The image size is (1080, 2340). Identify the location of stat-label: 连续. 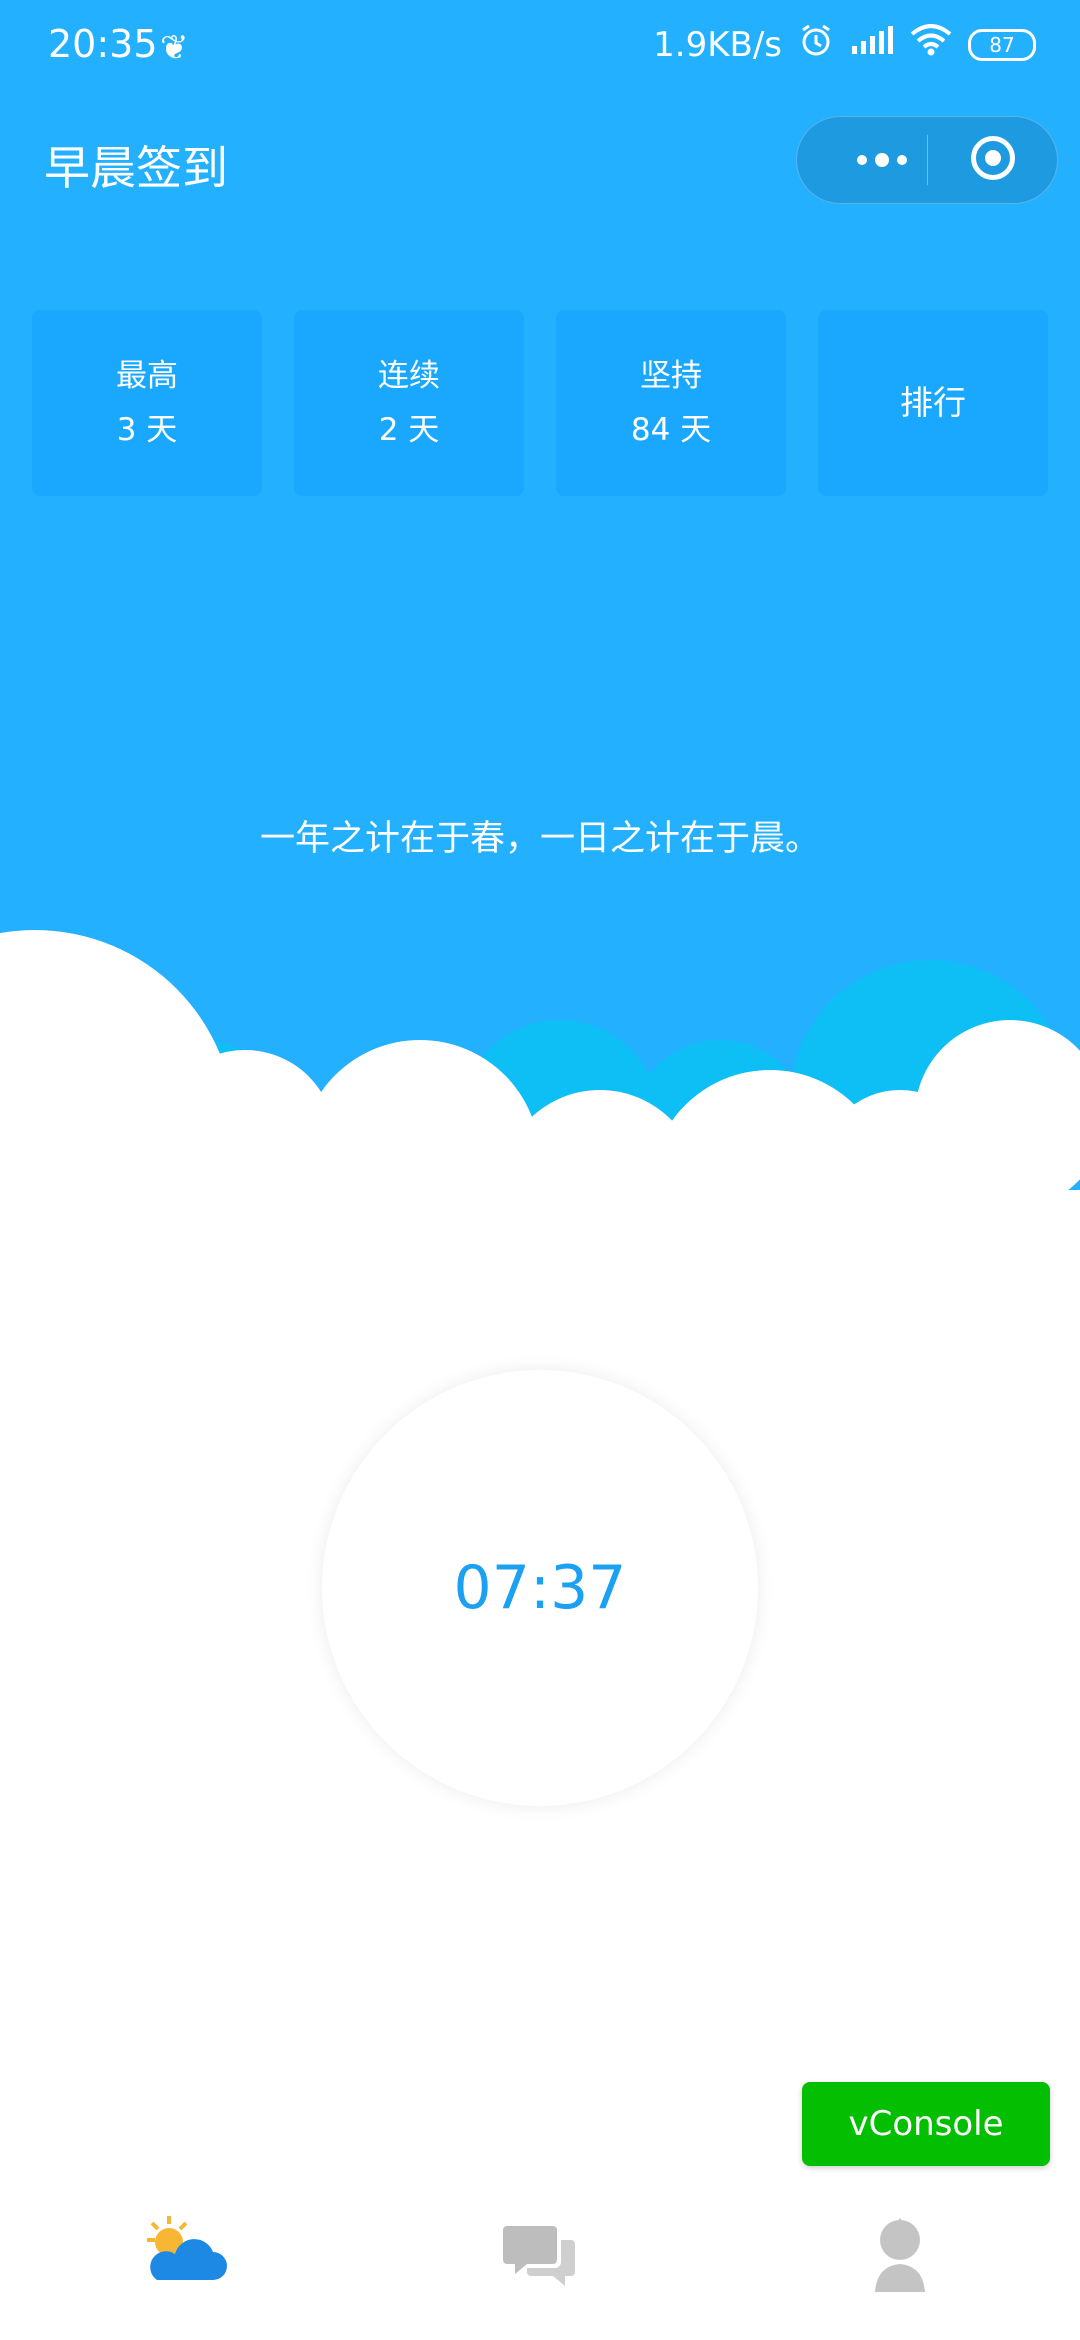
(409, 376).